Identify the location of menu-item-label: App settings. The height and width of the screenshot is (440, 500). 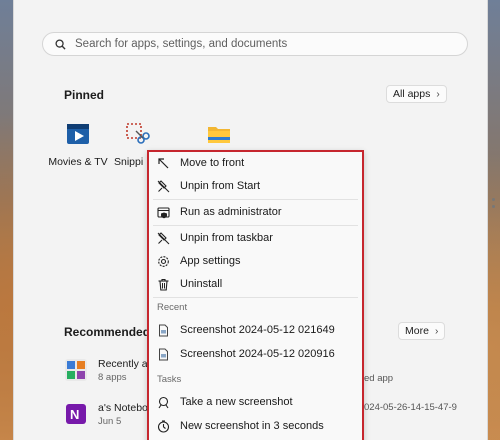
(210, 261).